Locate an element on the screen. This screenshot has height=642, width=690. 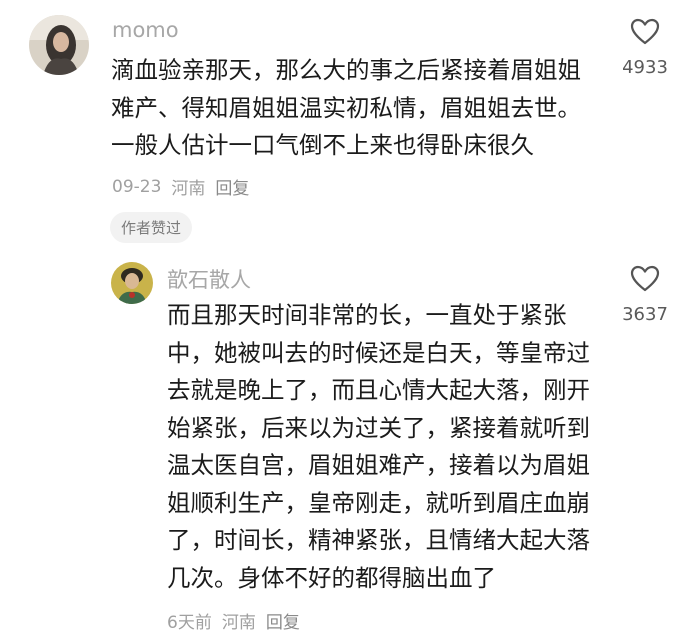
user-painting-icon is located at coordinates (132, 283).